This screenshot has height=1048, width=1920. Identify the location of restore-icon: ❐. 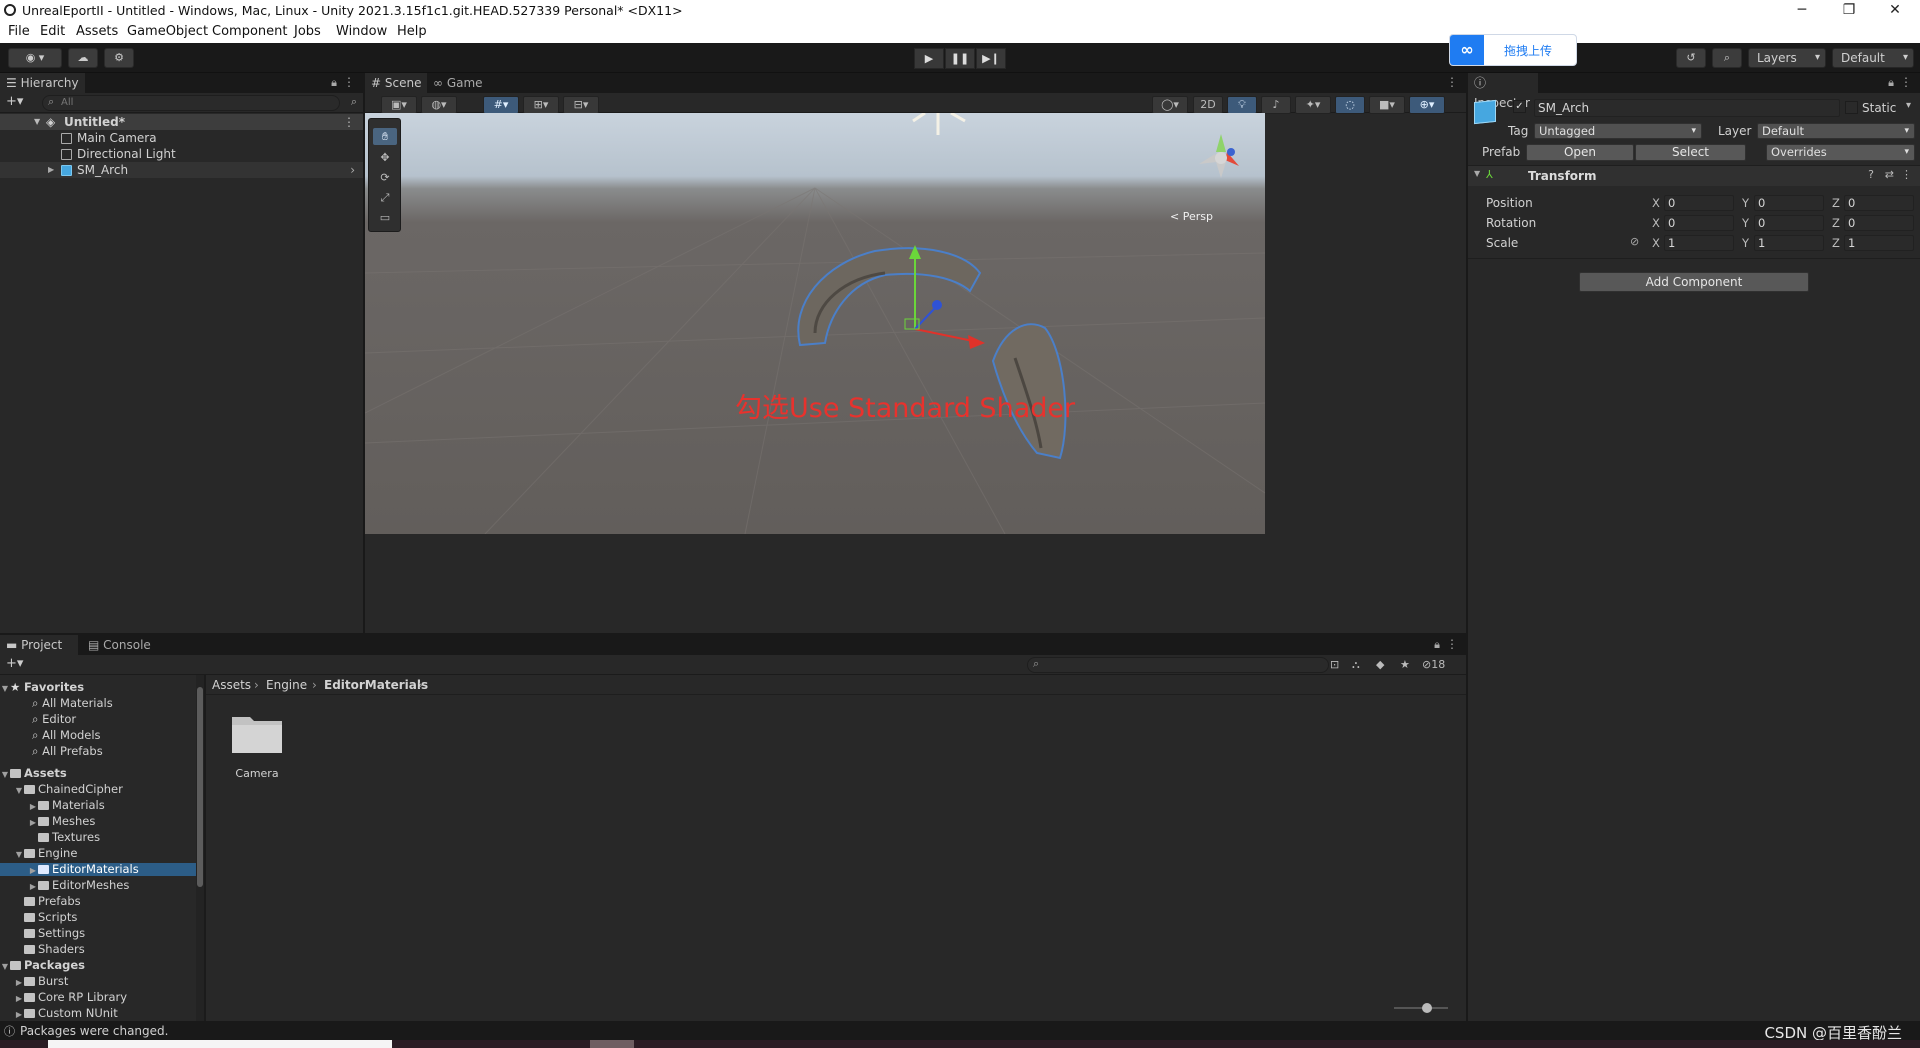
(1849, 11).